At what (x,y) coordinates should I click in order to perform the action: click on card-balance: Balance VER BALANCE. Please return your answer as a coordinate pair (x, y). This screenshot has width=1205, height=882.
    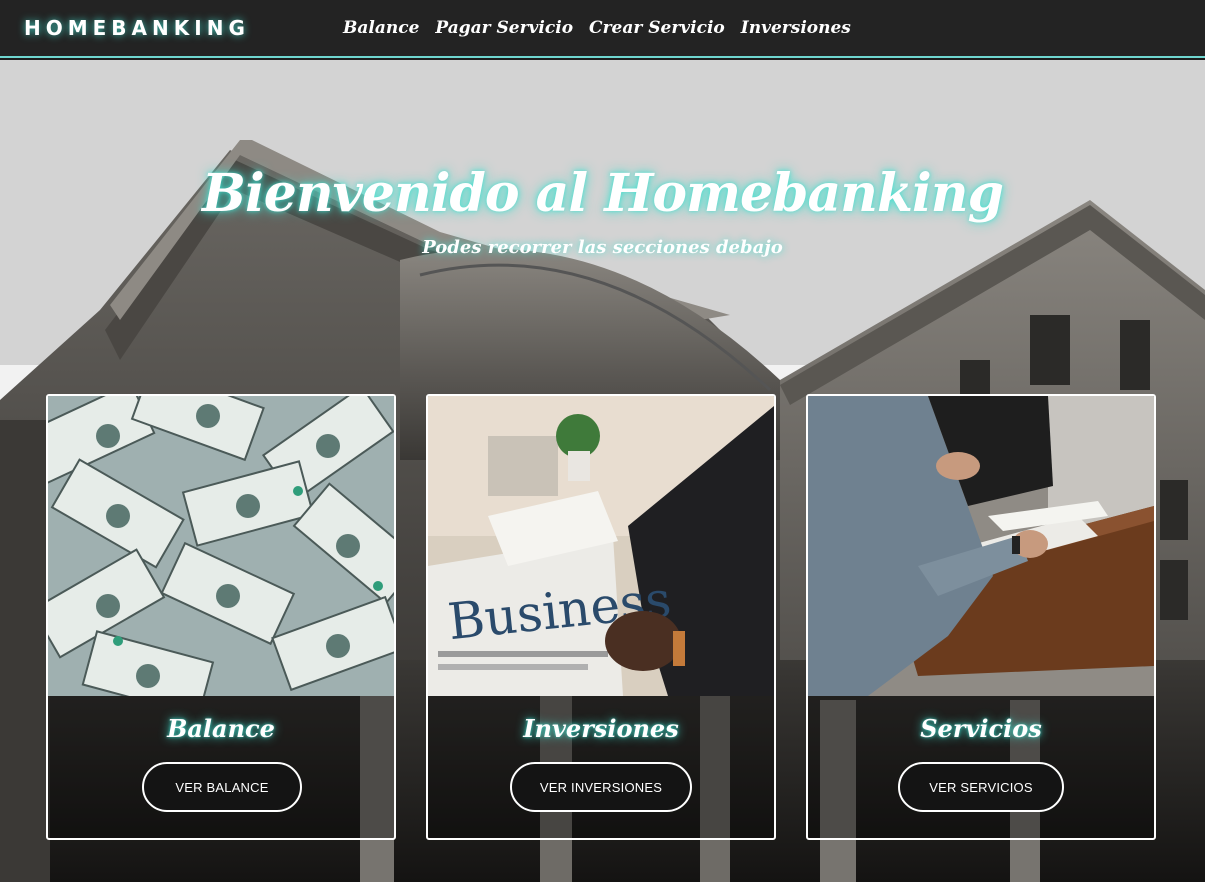
    Looking at the image, I should click on (221, 617).